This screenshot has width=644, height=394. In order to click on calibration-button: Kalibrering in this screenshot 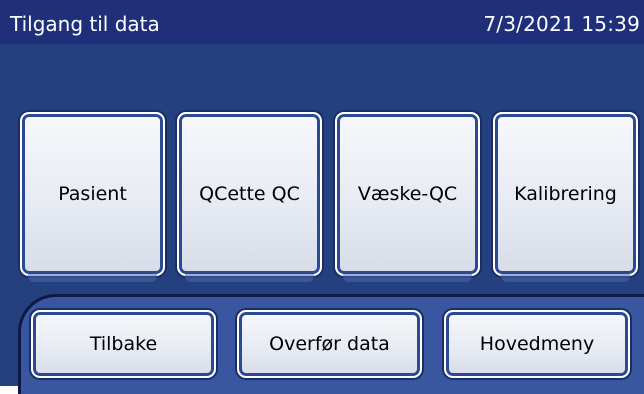, I will do `click(565, 197)`.